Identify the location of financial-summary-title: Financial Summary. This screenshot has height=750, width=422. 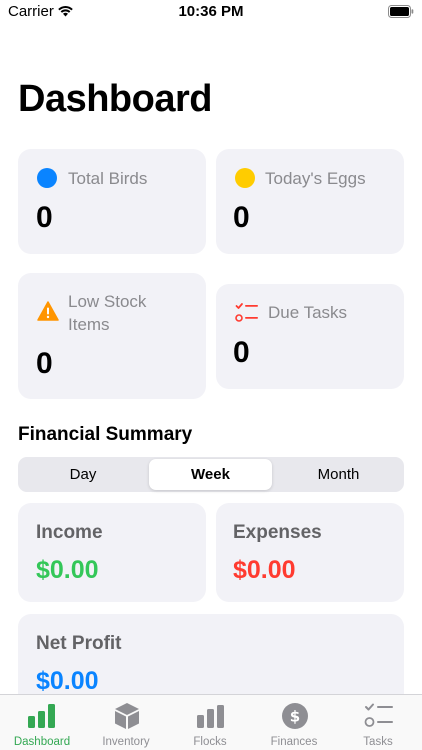
(105, 434).